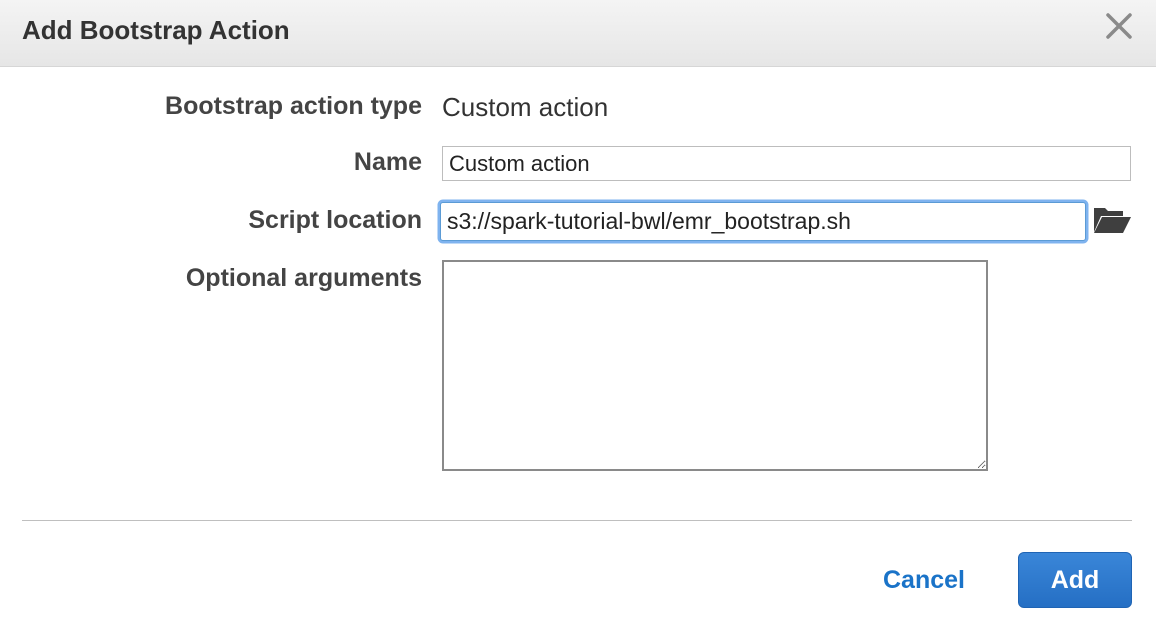  What do you see at coordinates (156, 30) in the screenshot?
I see `dialog-title: Add Bootstrap Action` at bounding box center [156, 30].